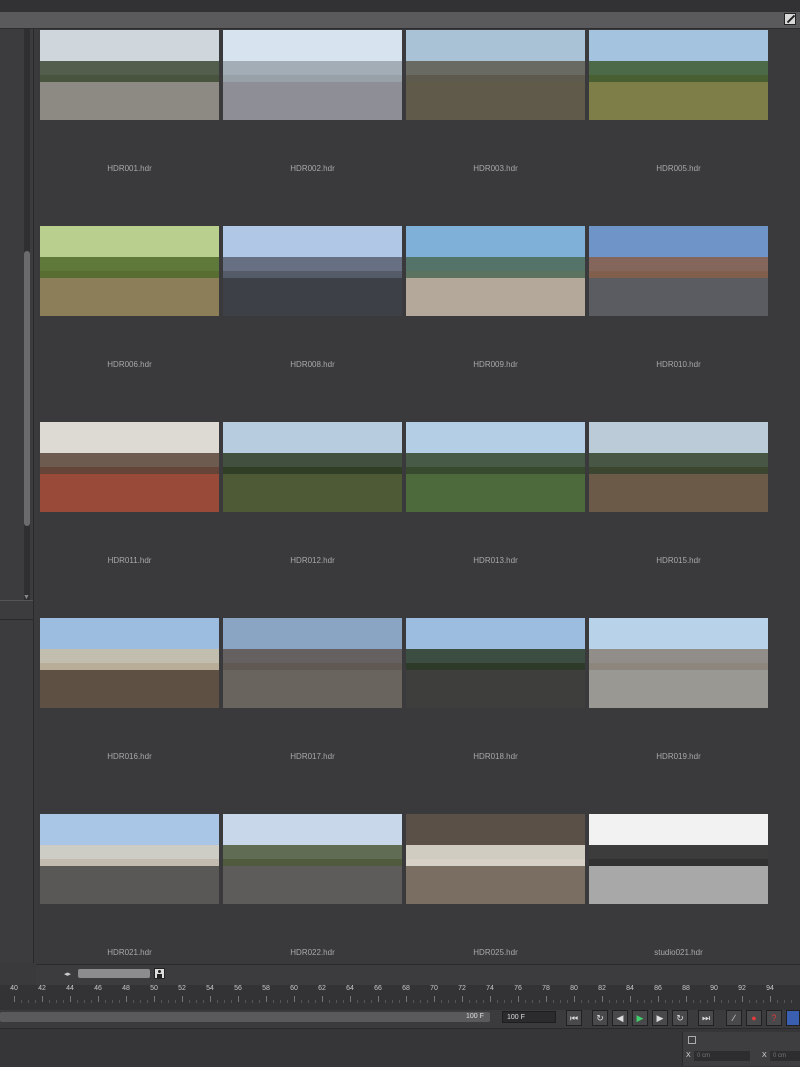 This screenshot has height=1067, width=800. Describe the element at coordinates (600, 1018) in the screenshot. I see `loop-button: ↻` at that location.